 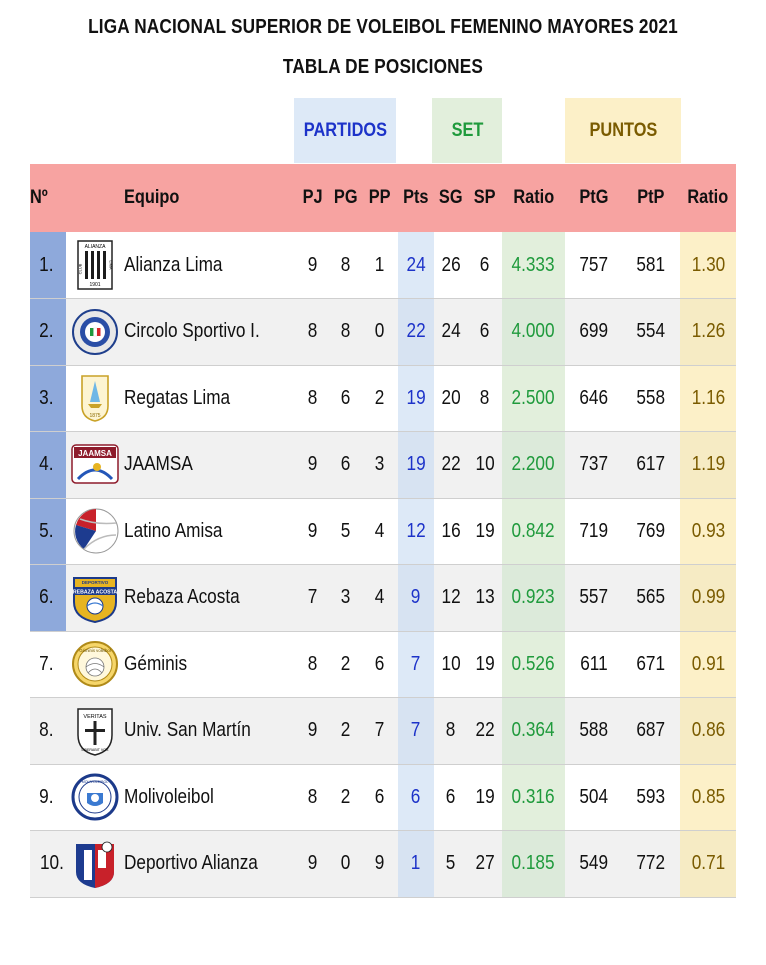 I want to click on rebaza-acosta-logo: DEPORTIVO REBAZA ACOSTA, so click(x=95, y=598).